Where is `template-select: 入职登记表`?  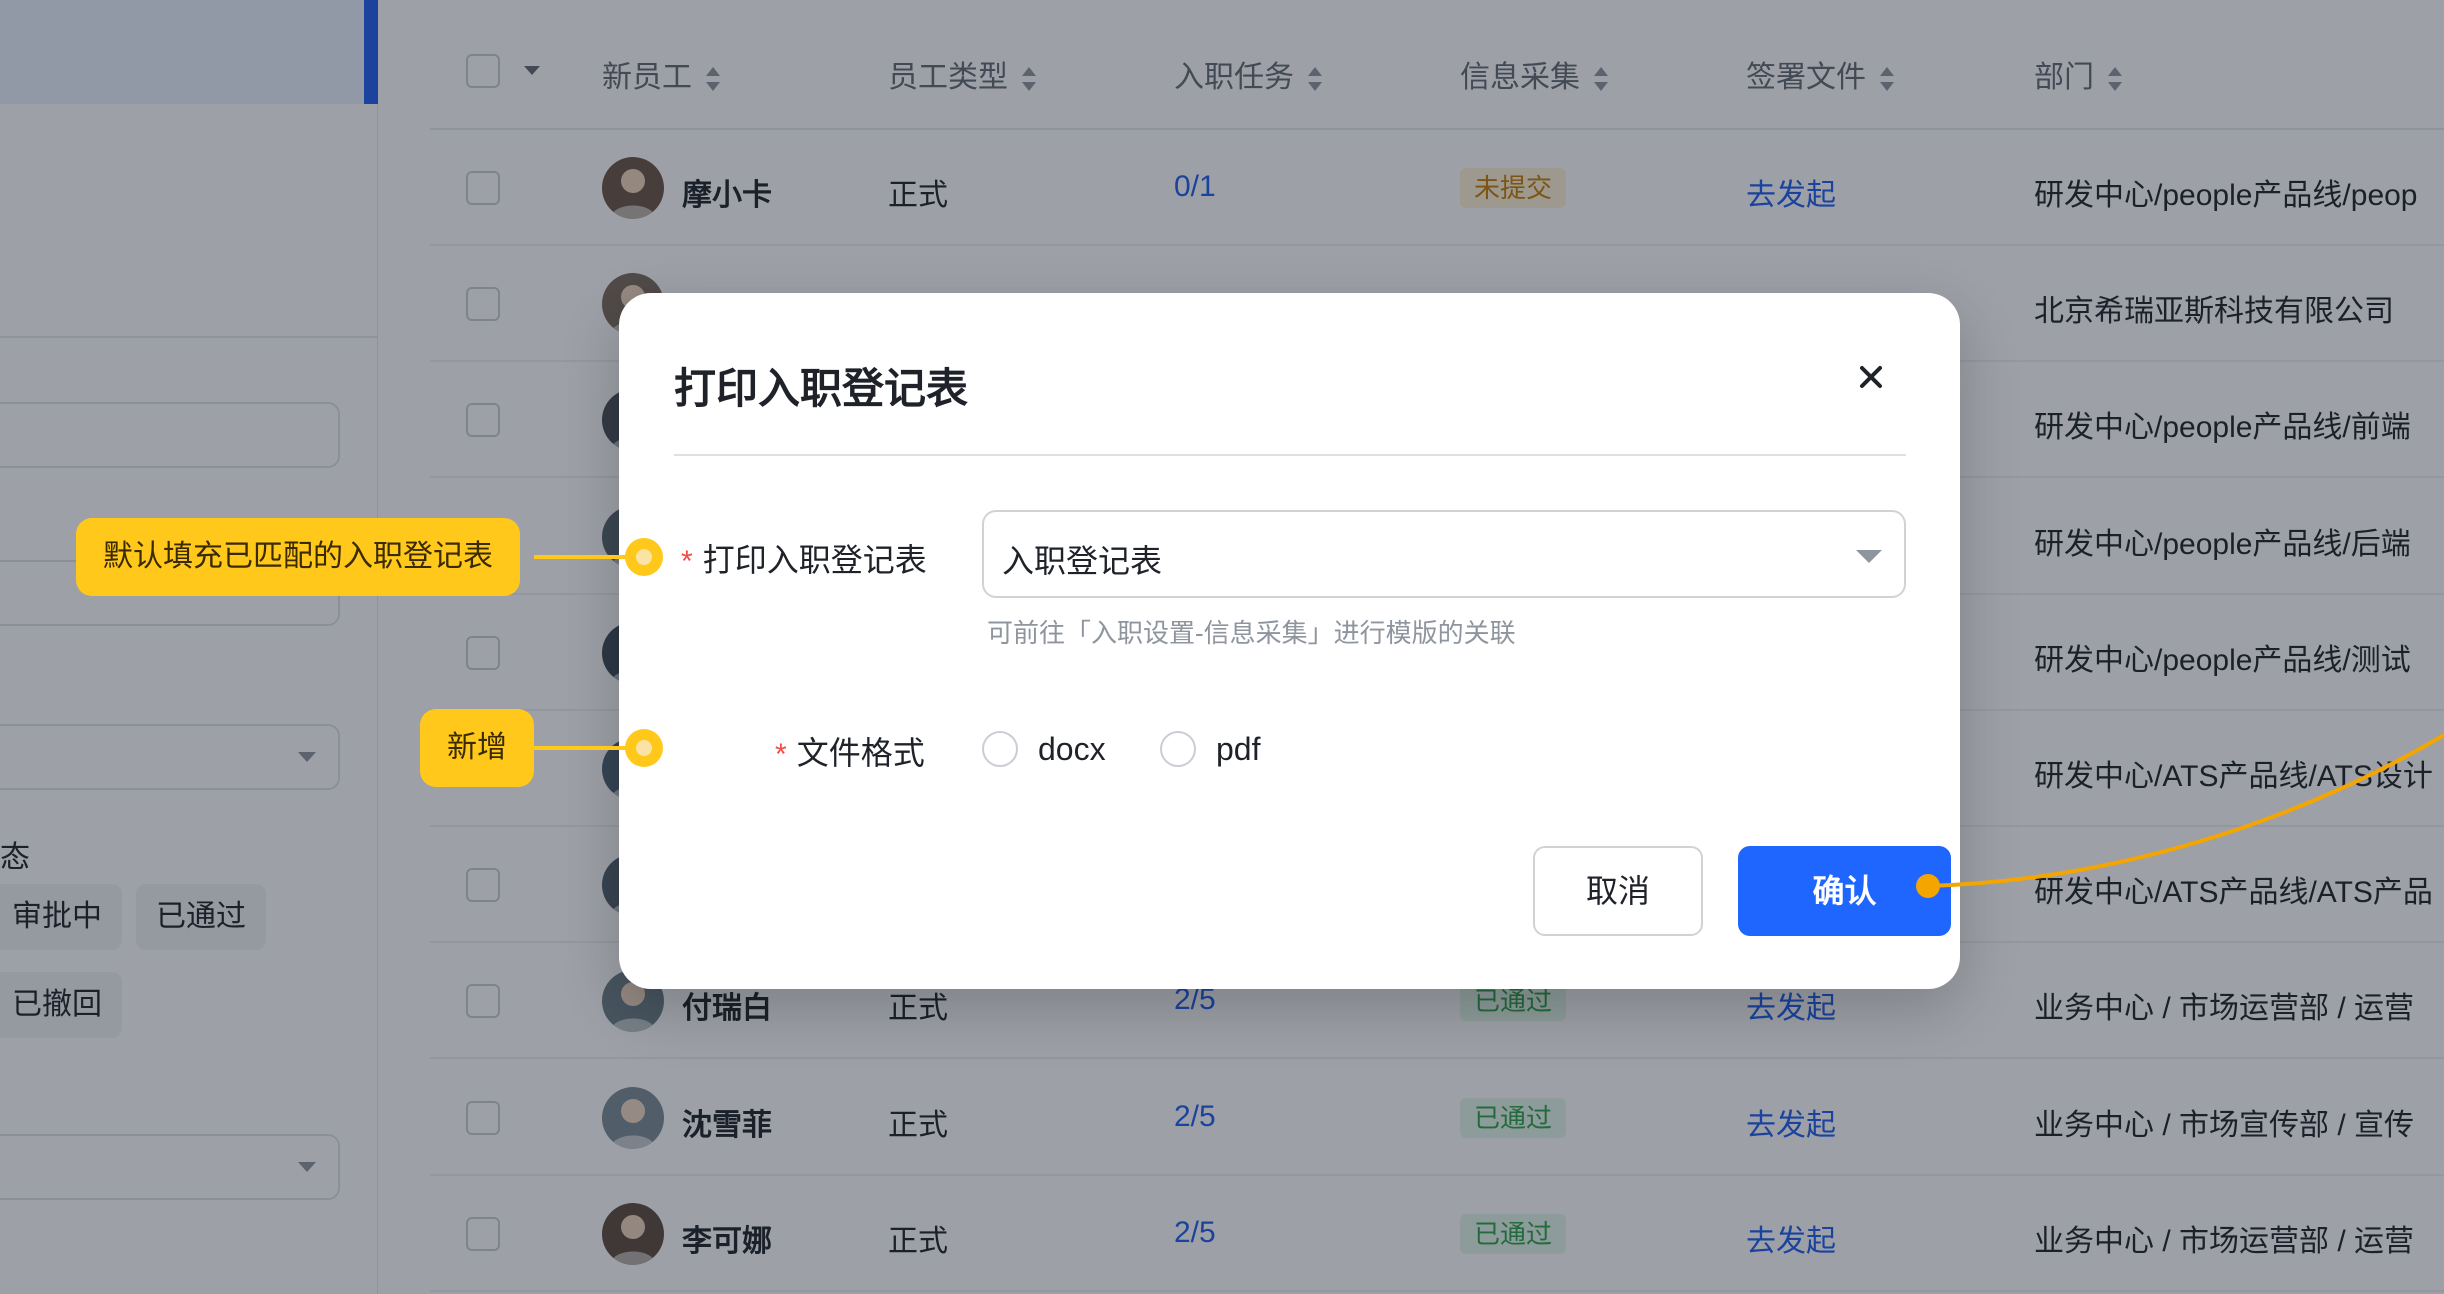
template-select: 入职登记表 is located at coordinates (1444, 554).